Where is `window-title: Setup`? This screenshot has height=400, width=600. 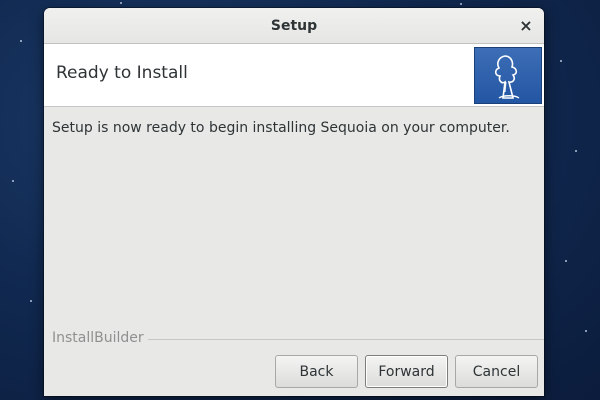
window-title: Setup is located at coordinates (294, 26).